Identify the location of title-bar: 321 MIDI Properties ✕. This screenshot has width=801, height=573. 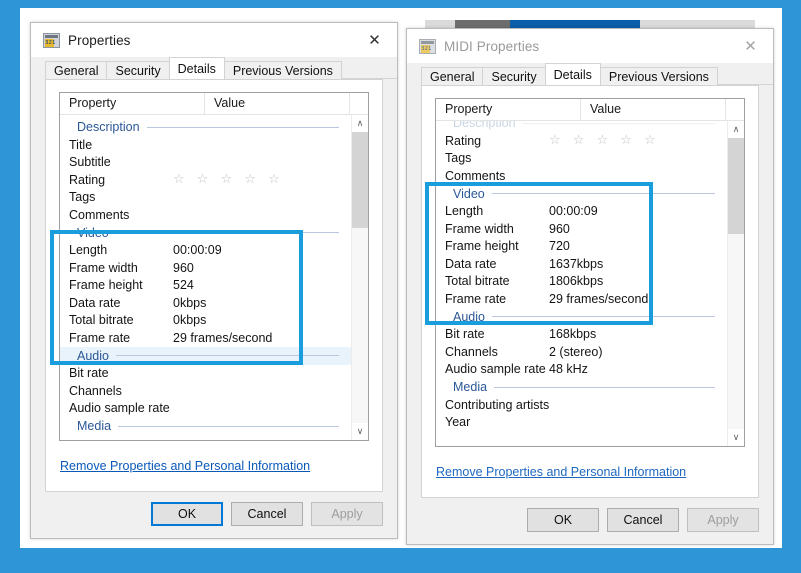
(590, 46).